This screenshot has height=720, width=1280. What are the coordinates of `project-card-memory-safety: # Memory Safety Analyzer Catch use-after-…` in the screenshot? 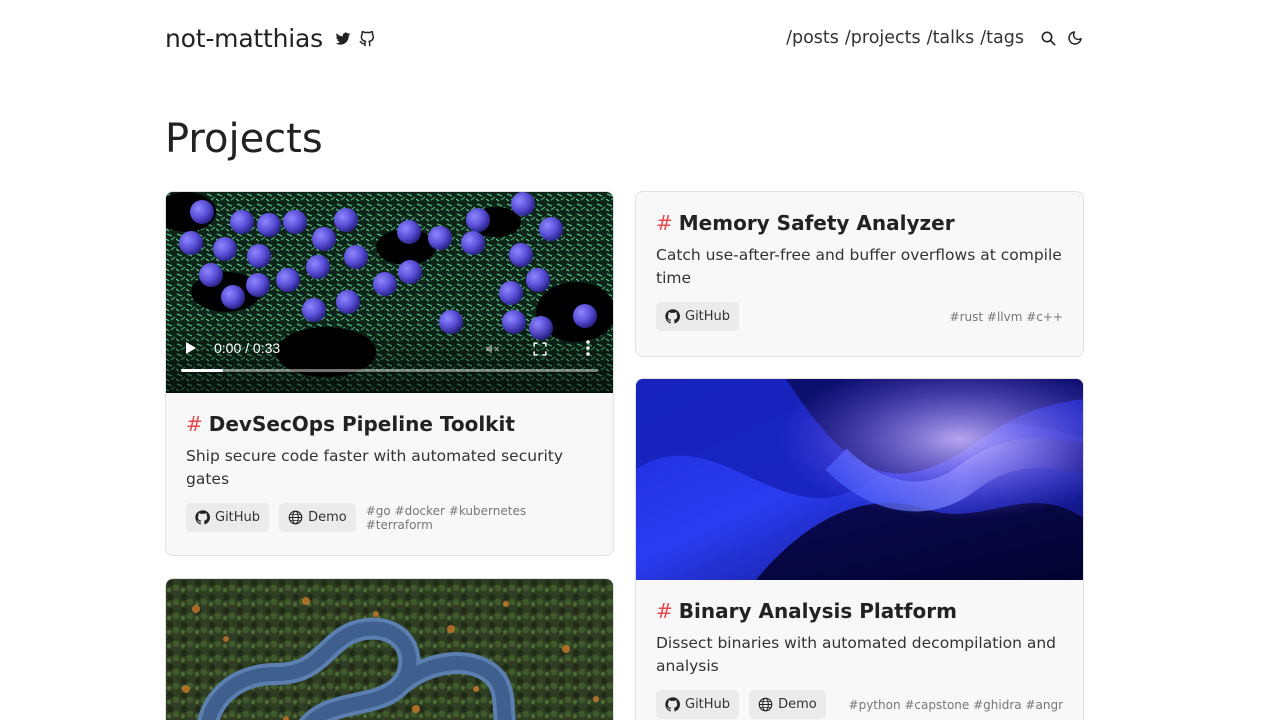 It's located at (859, 274).